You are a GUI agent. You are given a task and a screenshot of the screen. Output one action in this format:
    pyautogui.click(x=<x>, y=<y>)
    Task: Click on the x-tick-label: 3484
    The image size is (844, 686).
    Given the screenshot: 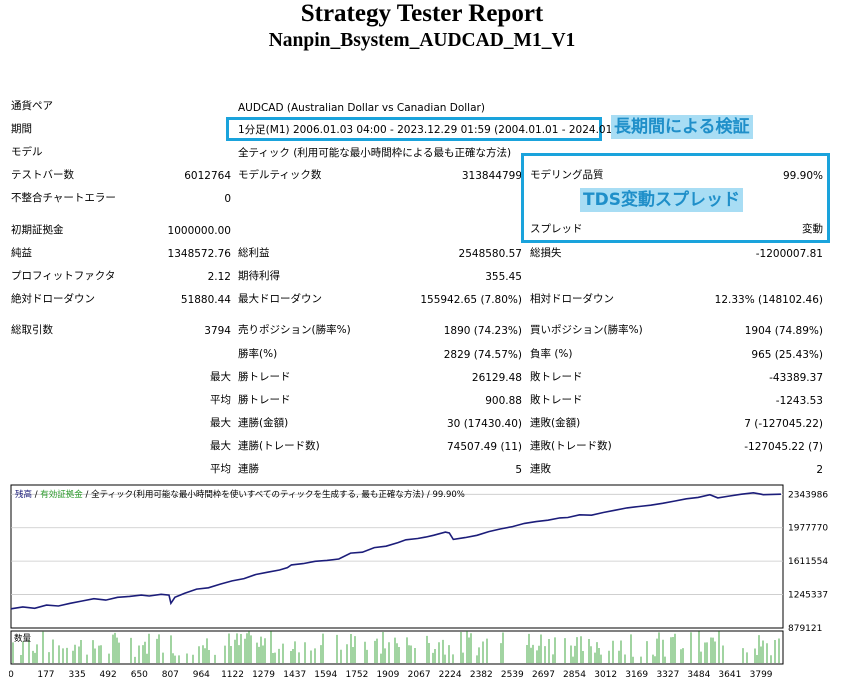 What is the action you would take?
    pyautogui.click(x=698, y=675)
    